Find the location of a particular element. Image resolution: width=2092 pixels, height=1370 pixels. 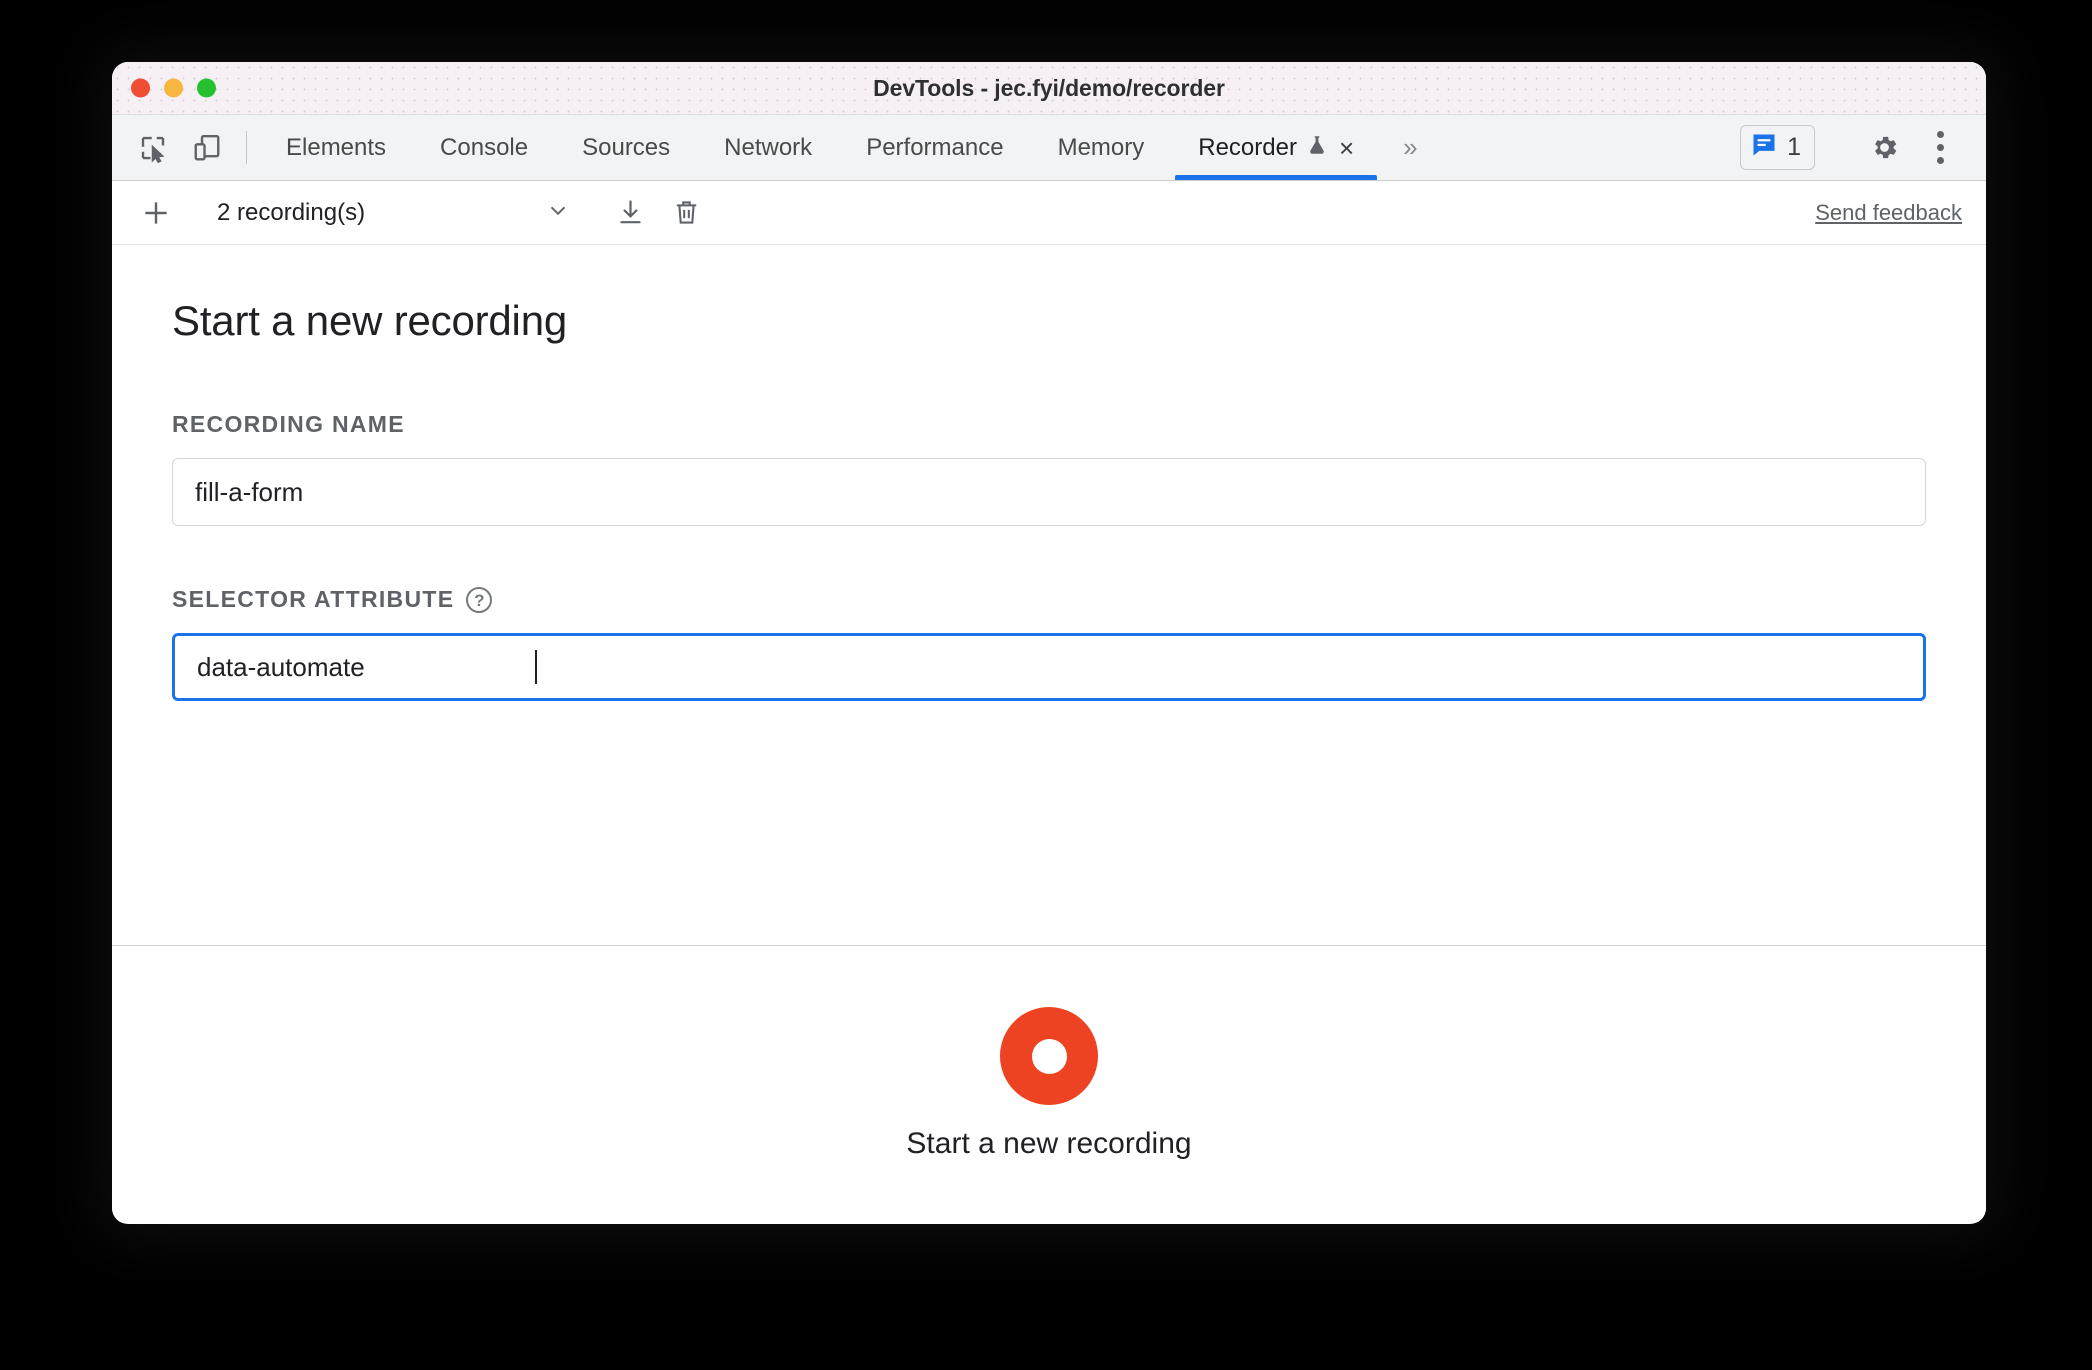

tab-label: Console is located at coordinates (484, 147).